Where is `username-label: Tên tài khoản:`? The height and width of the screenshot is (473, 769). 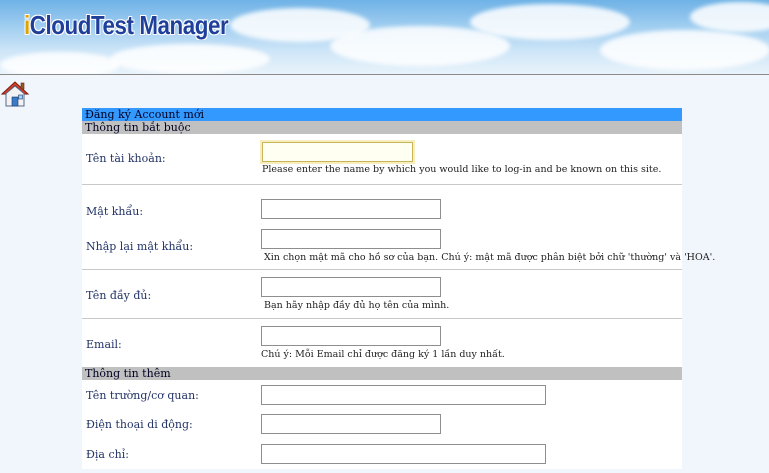
username-label: Tên tài khoản: is located at coordinates (126, 158).